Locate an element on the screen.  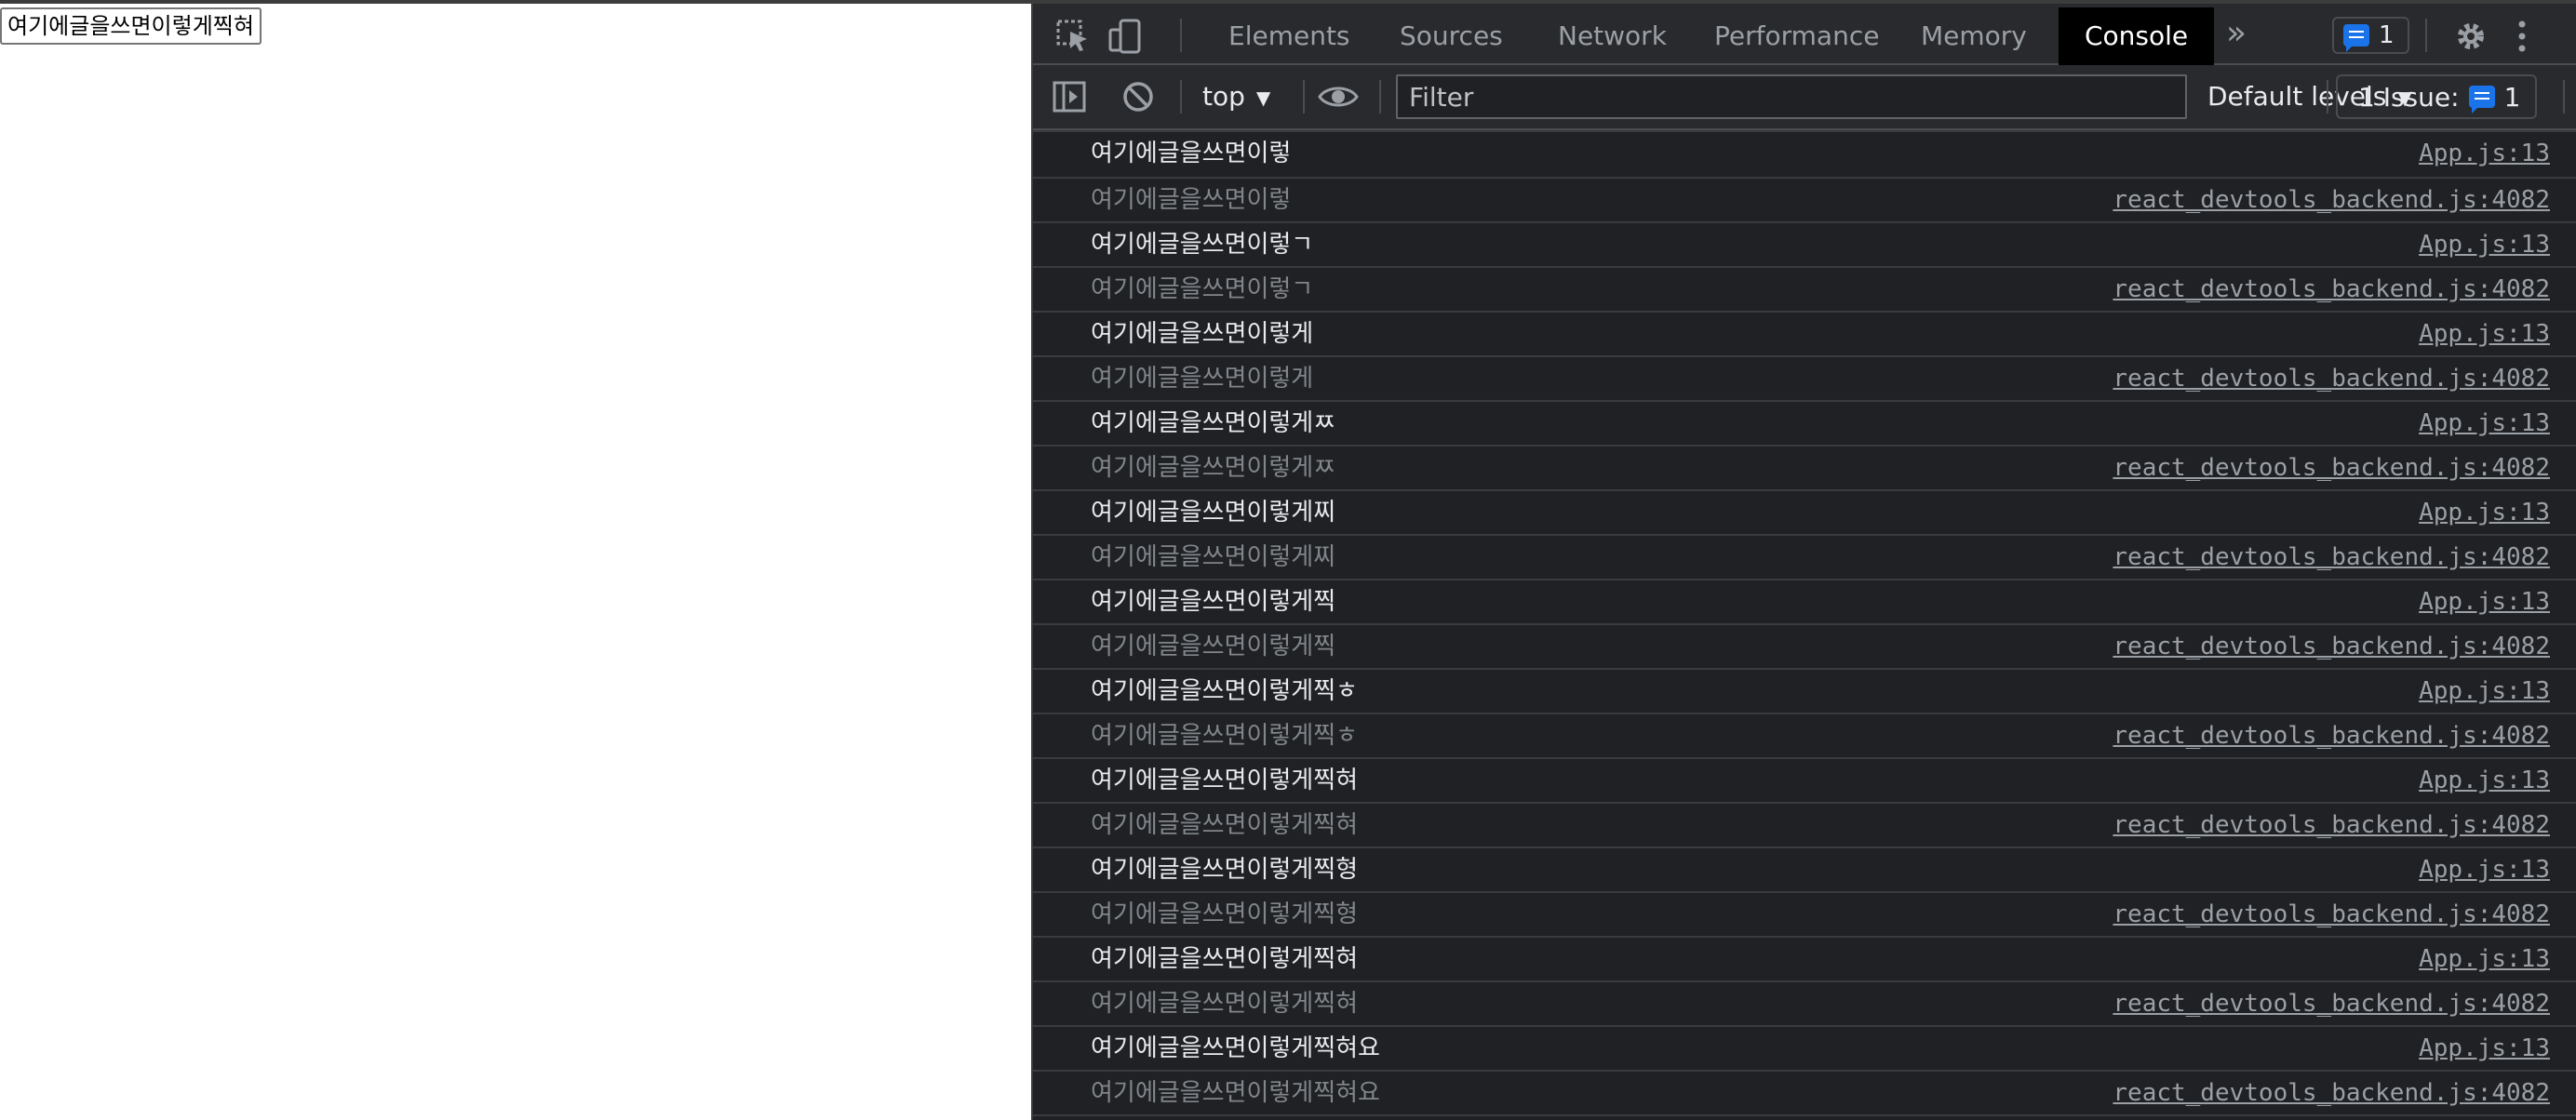
console-message: 여기에글을쓰면이렇게찍ㅎ App.js:13 is located at coordinates (1804, 692).